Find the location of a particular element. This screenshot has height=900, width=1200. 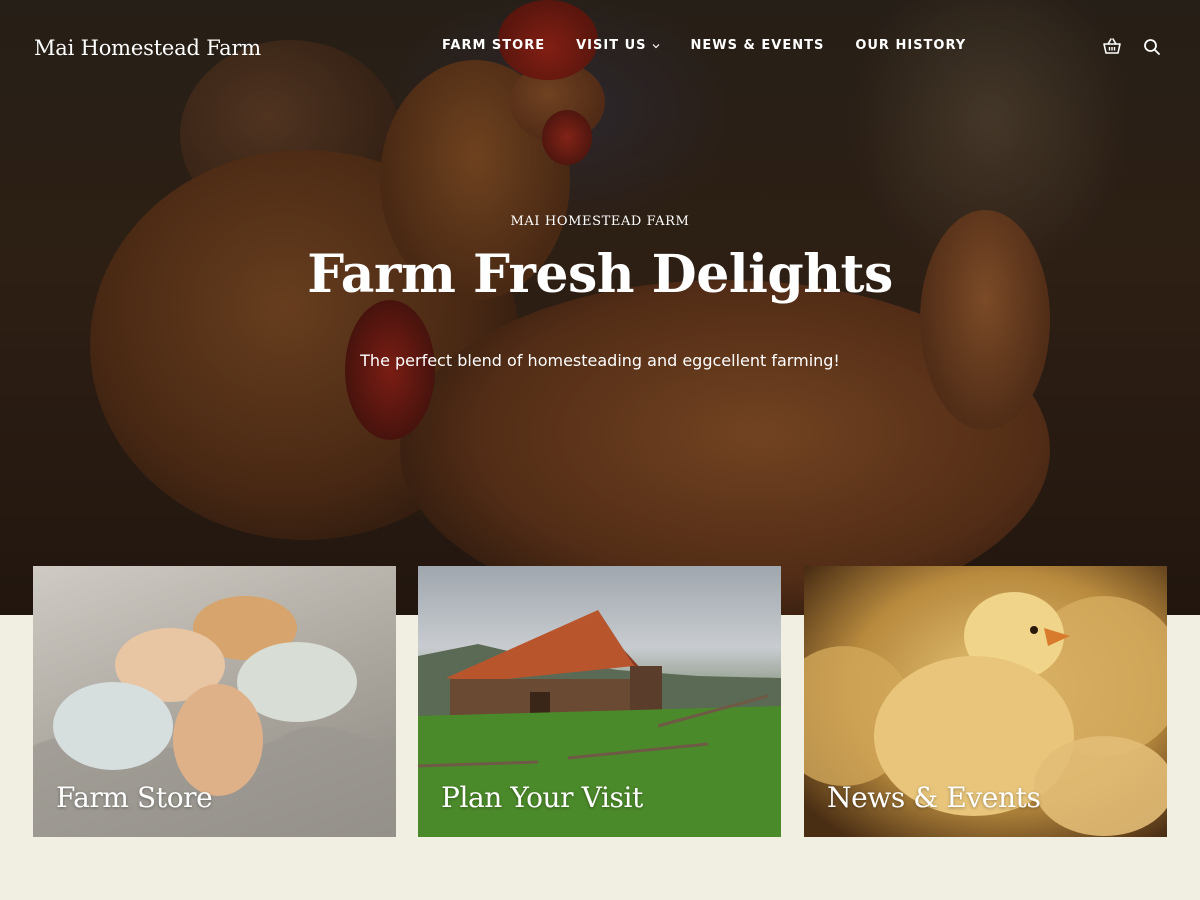

nav-farm-store-label: FARM STORE is located at coordinates (494, 45).